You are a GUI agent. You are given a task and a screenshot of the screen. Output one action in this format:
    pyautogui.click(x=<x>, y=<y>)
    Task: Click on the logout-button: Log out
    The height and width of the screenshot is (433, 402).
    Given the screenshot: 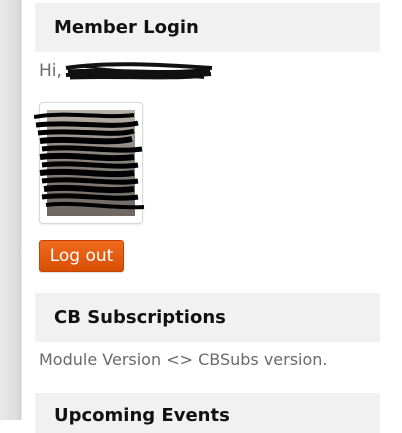 What is the action you would take?
    pyautogui.click(x=81, y=256)
    